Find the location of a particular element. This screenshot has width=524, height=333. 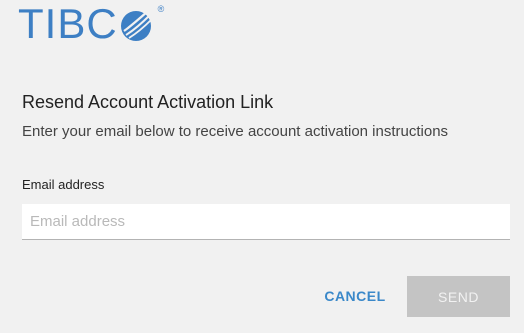

tibco-logo: TIBC ® is located at coordinates (91, 24).